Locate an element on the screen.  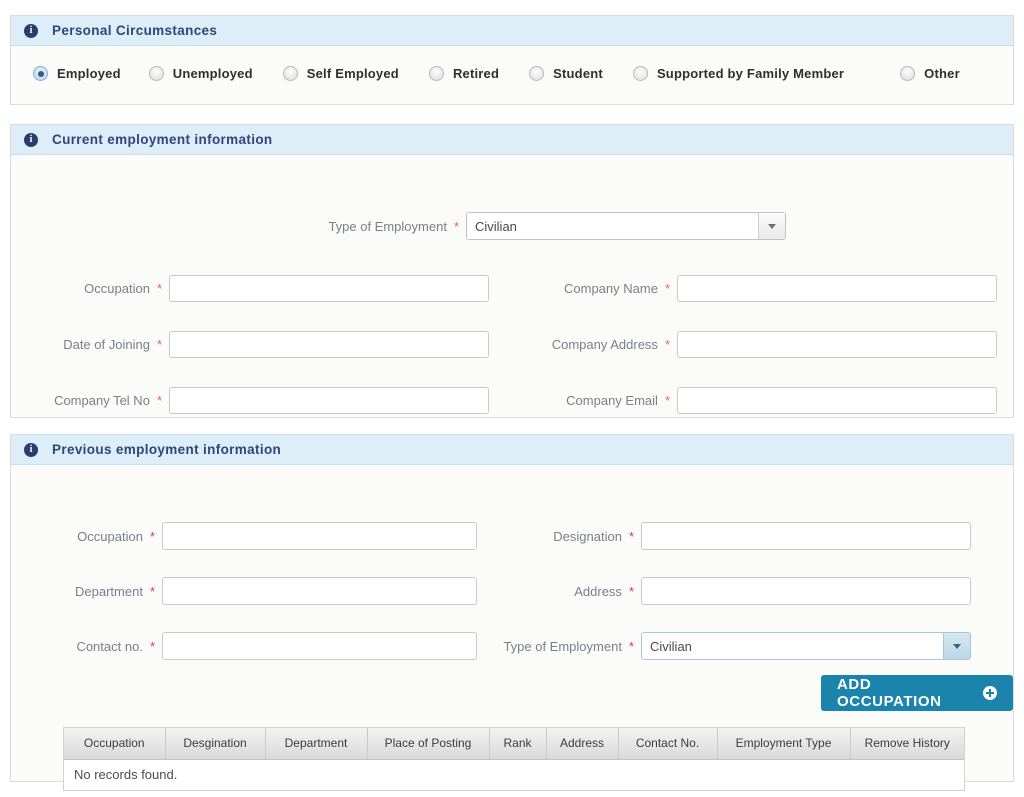
table-empty-message: No records found. is located at coordinates (514, 774).